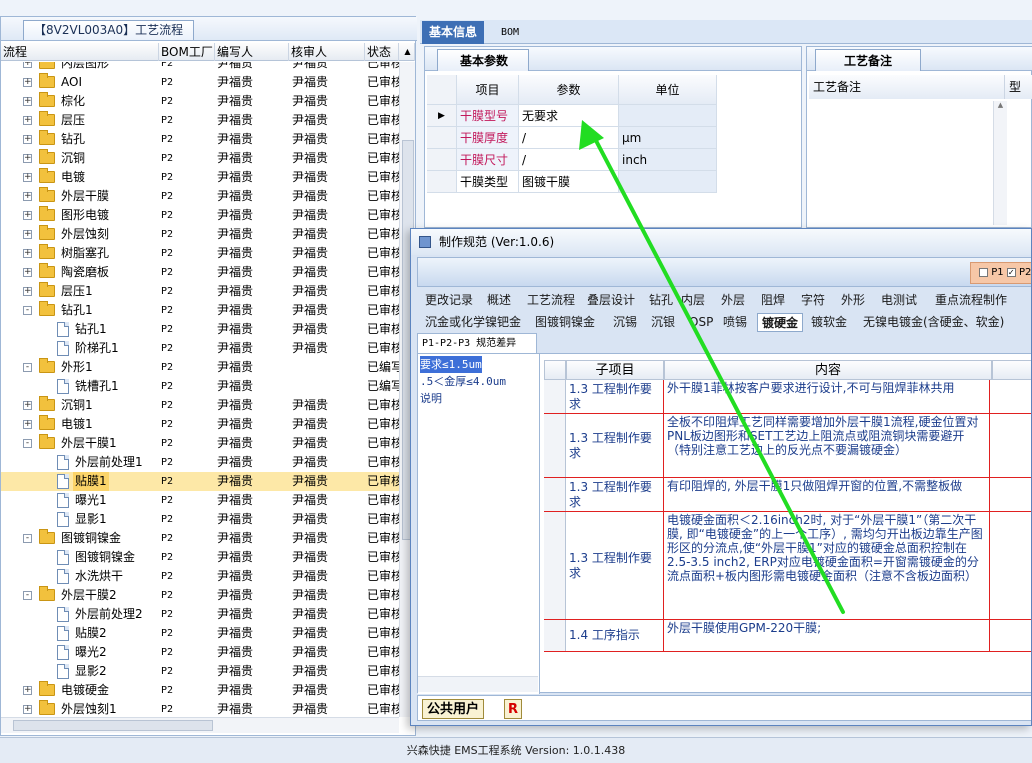  I want to click on tree-row: + 外层蚀刻 P2 尹福贵 尹福贵 已审核, so click(200, 234).